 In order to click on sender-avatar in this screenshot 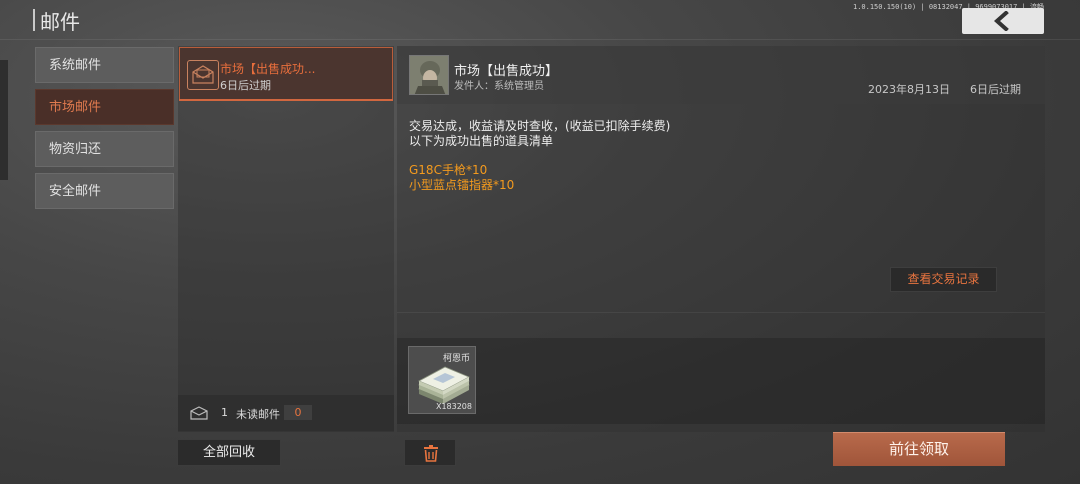, I will do `click(429, 75)`.